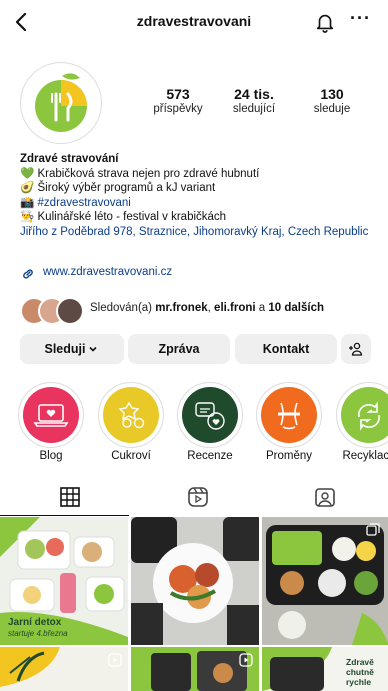 Image resolution: width=388 pixels, height=691 pixels. Describe the element at coordinates (369, 416) in the screenshot. I see `recycle-icon` at that location.